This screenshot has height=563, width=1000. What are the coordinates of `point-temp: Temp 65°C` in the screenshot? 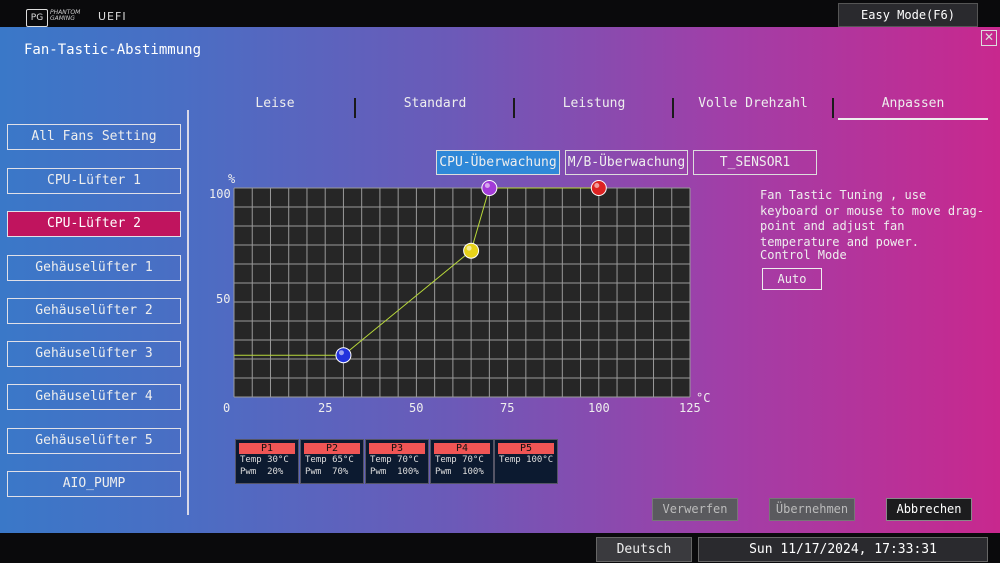 It's located at (329, 460).